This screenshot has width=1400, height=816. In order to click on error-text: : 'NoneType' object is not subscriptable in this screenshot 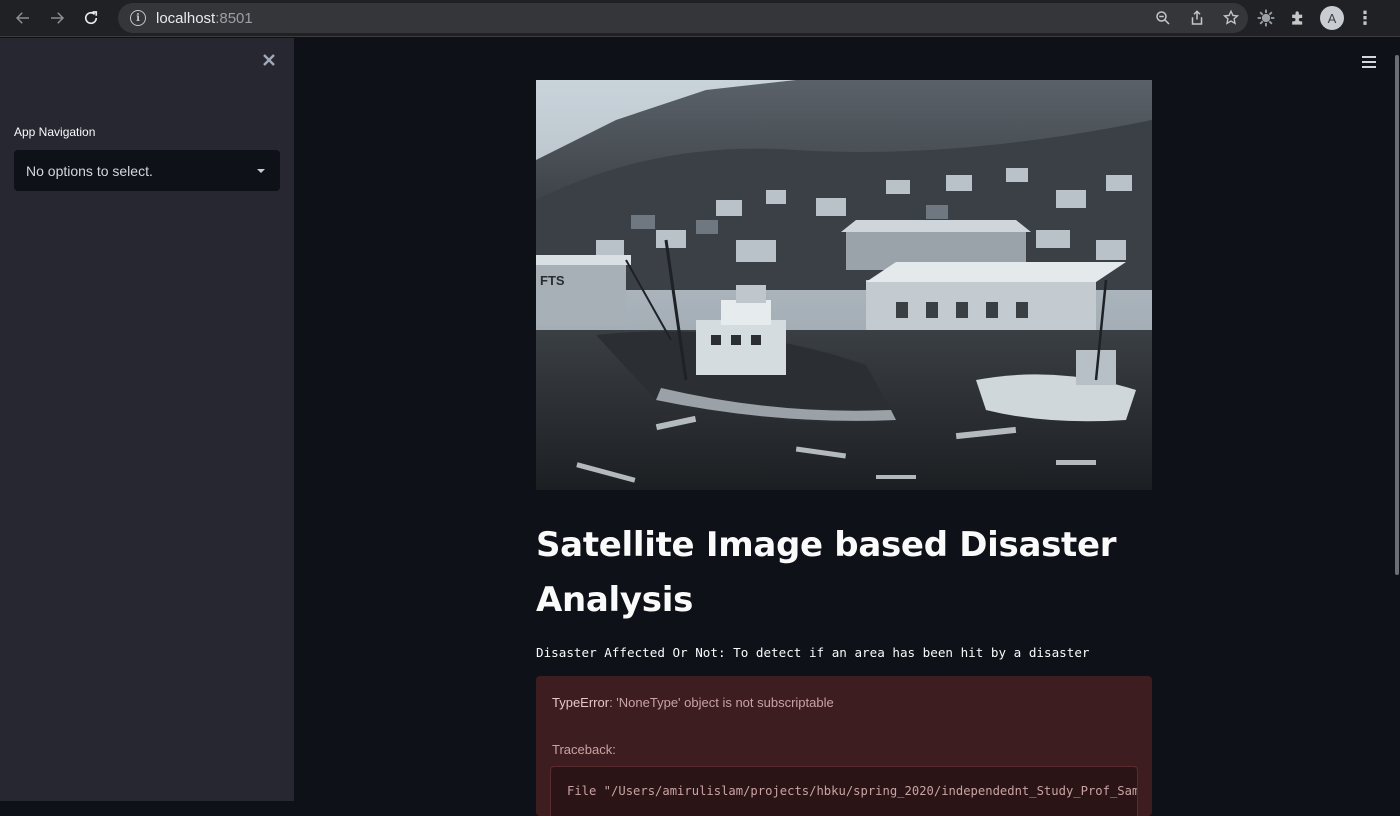, I will do `click(721, 702)`.